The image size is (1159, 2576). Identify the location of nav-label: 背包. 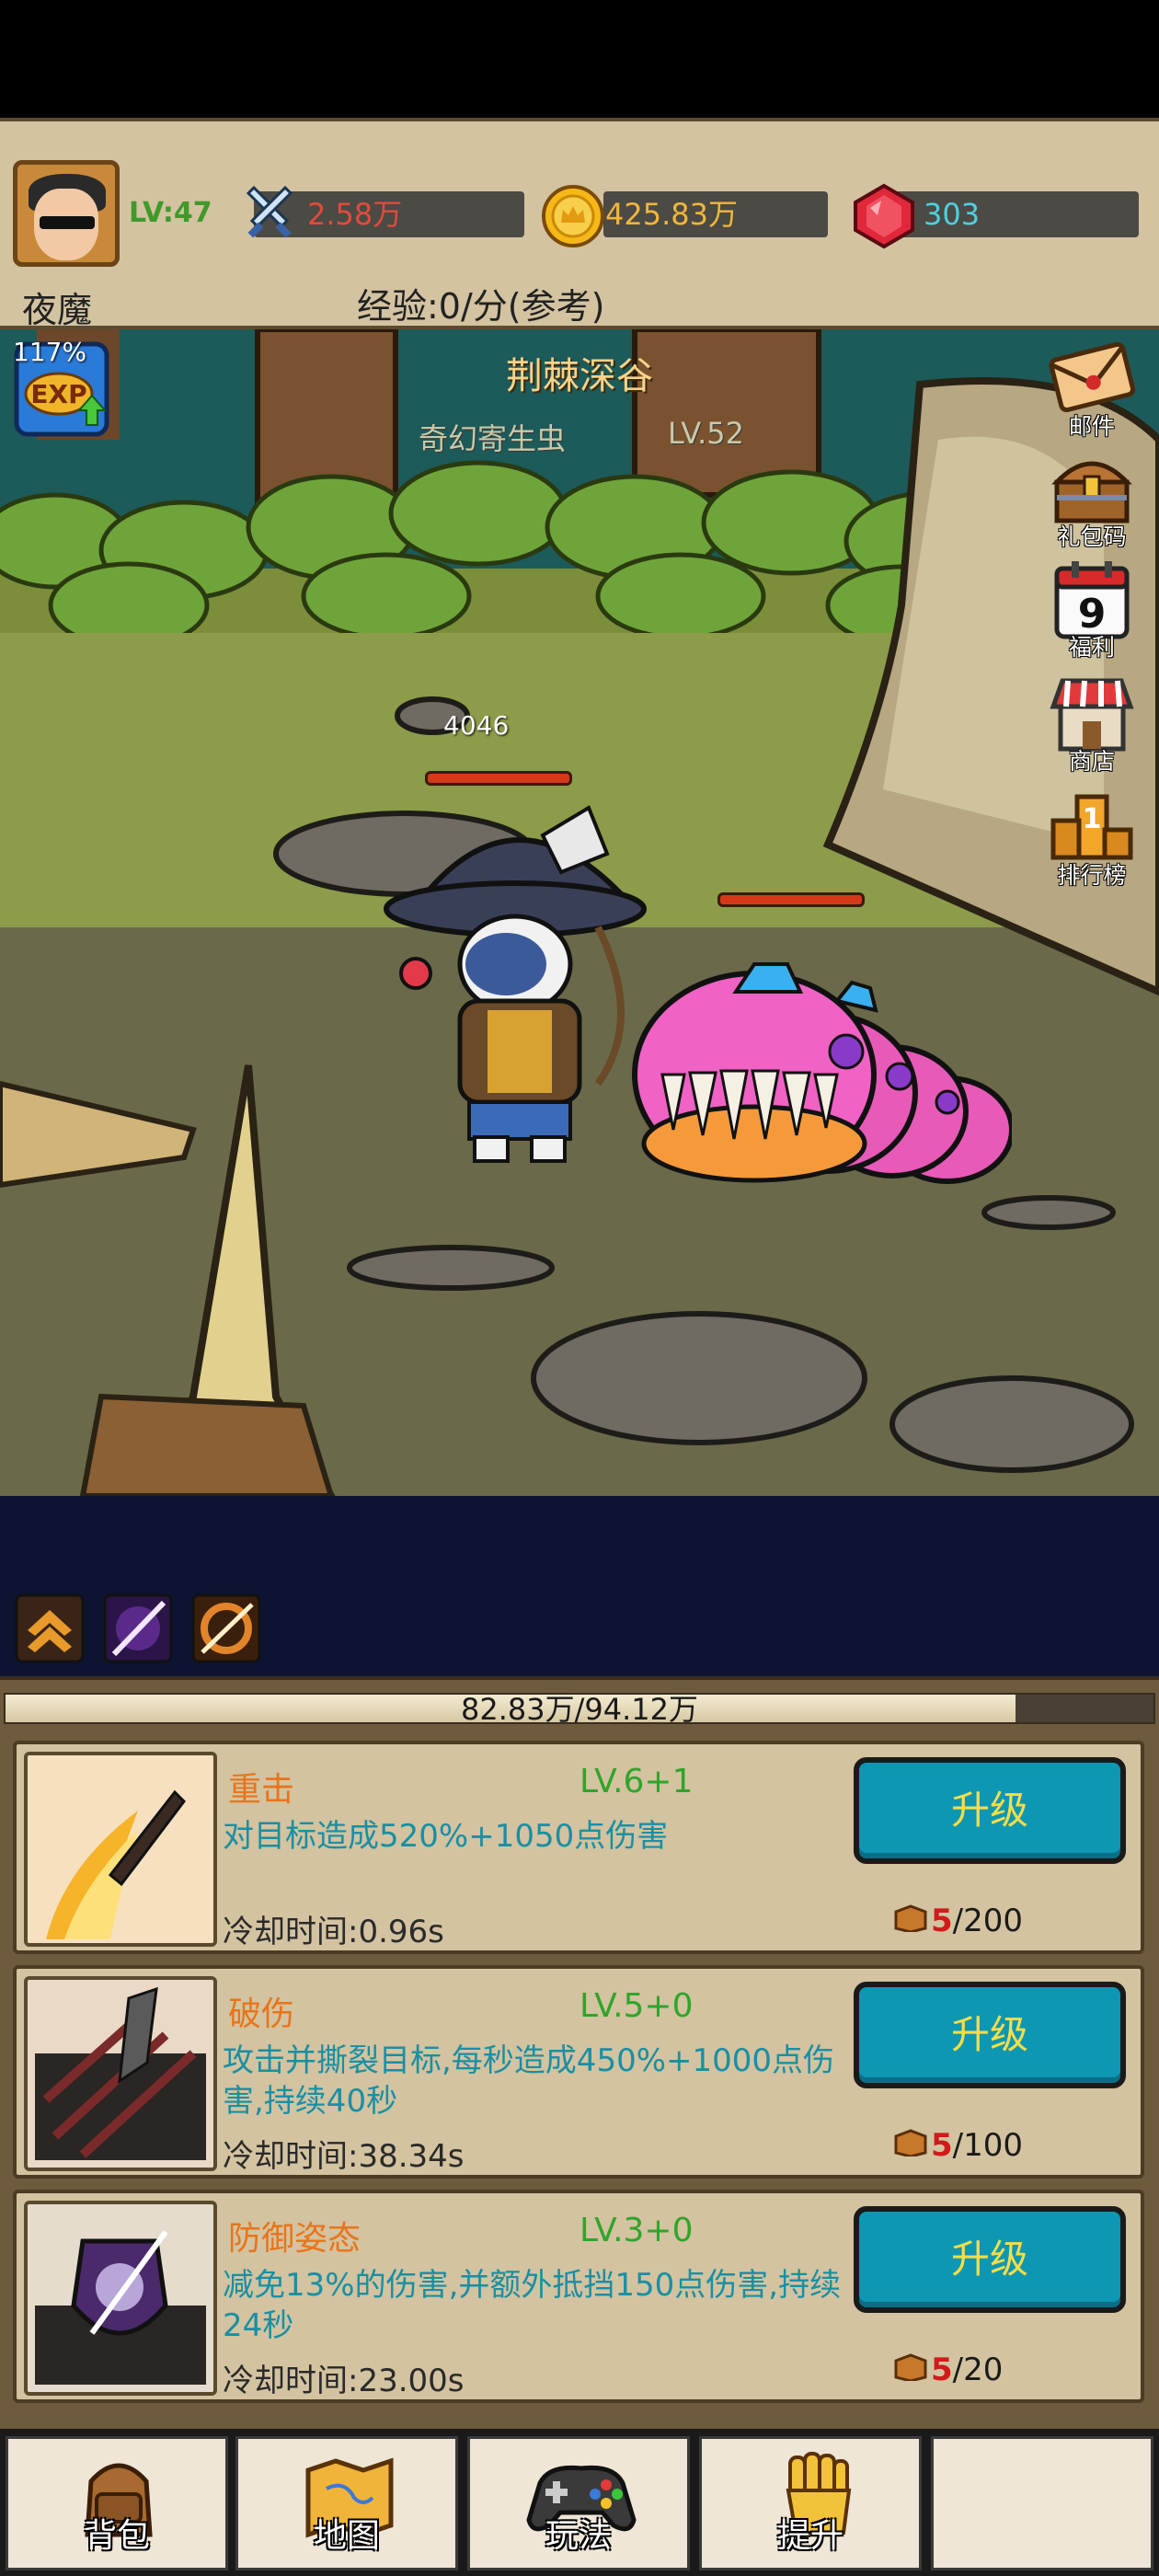
(116, 2536).